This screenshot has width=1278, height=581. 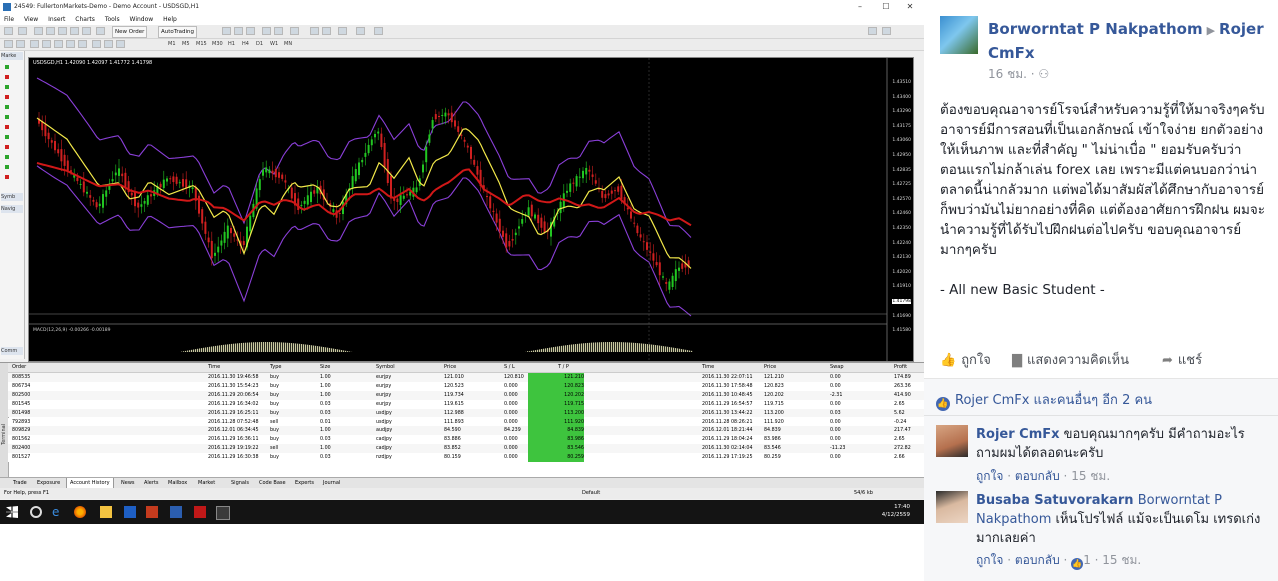 What do you see at coordinates (325, 367) in the screenshot?
I see `col-size: Size` at bounding box center [325, 367].